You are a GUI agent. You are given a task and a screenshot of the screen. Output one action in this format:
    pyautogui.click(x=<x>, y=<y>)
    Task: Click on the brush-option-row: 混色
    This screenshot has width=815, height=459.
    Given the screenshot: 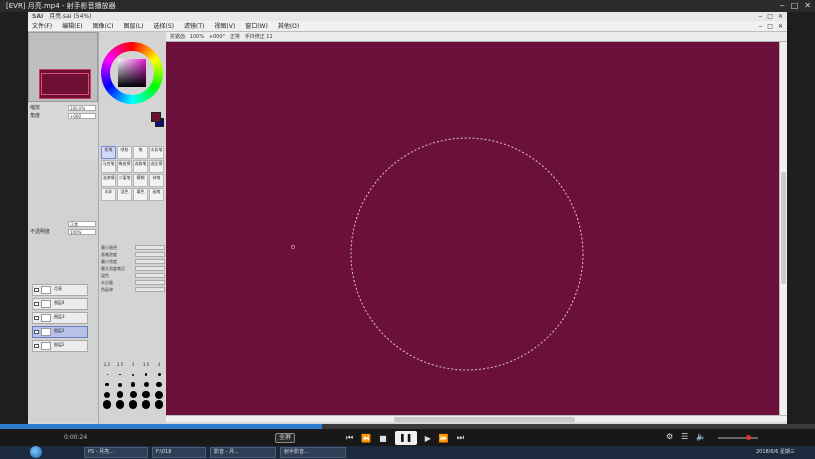 What is the action you would take?
    pyautogui.click(x=133, y=275)
    